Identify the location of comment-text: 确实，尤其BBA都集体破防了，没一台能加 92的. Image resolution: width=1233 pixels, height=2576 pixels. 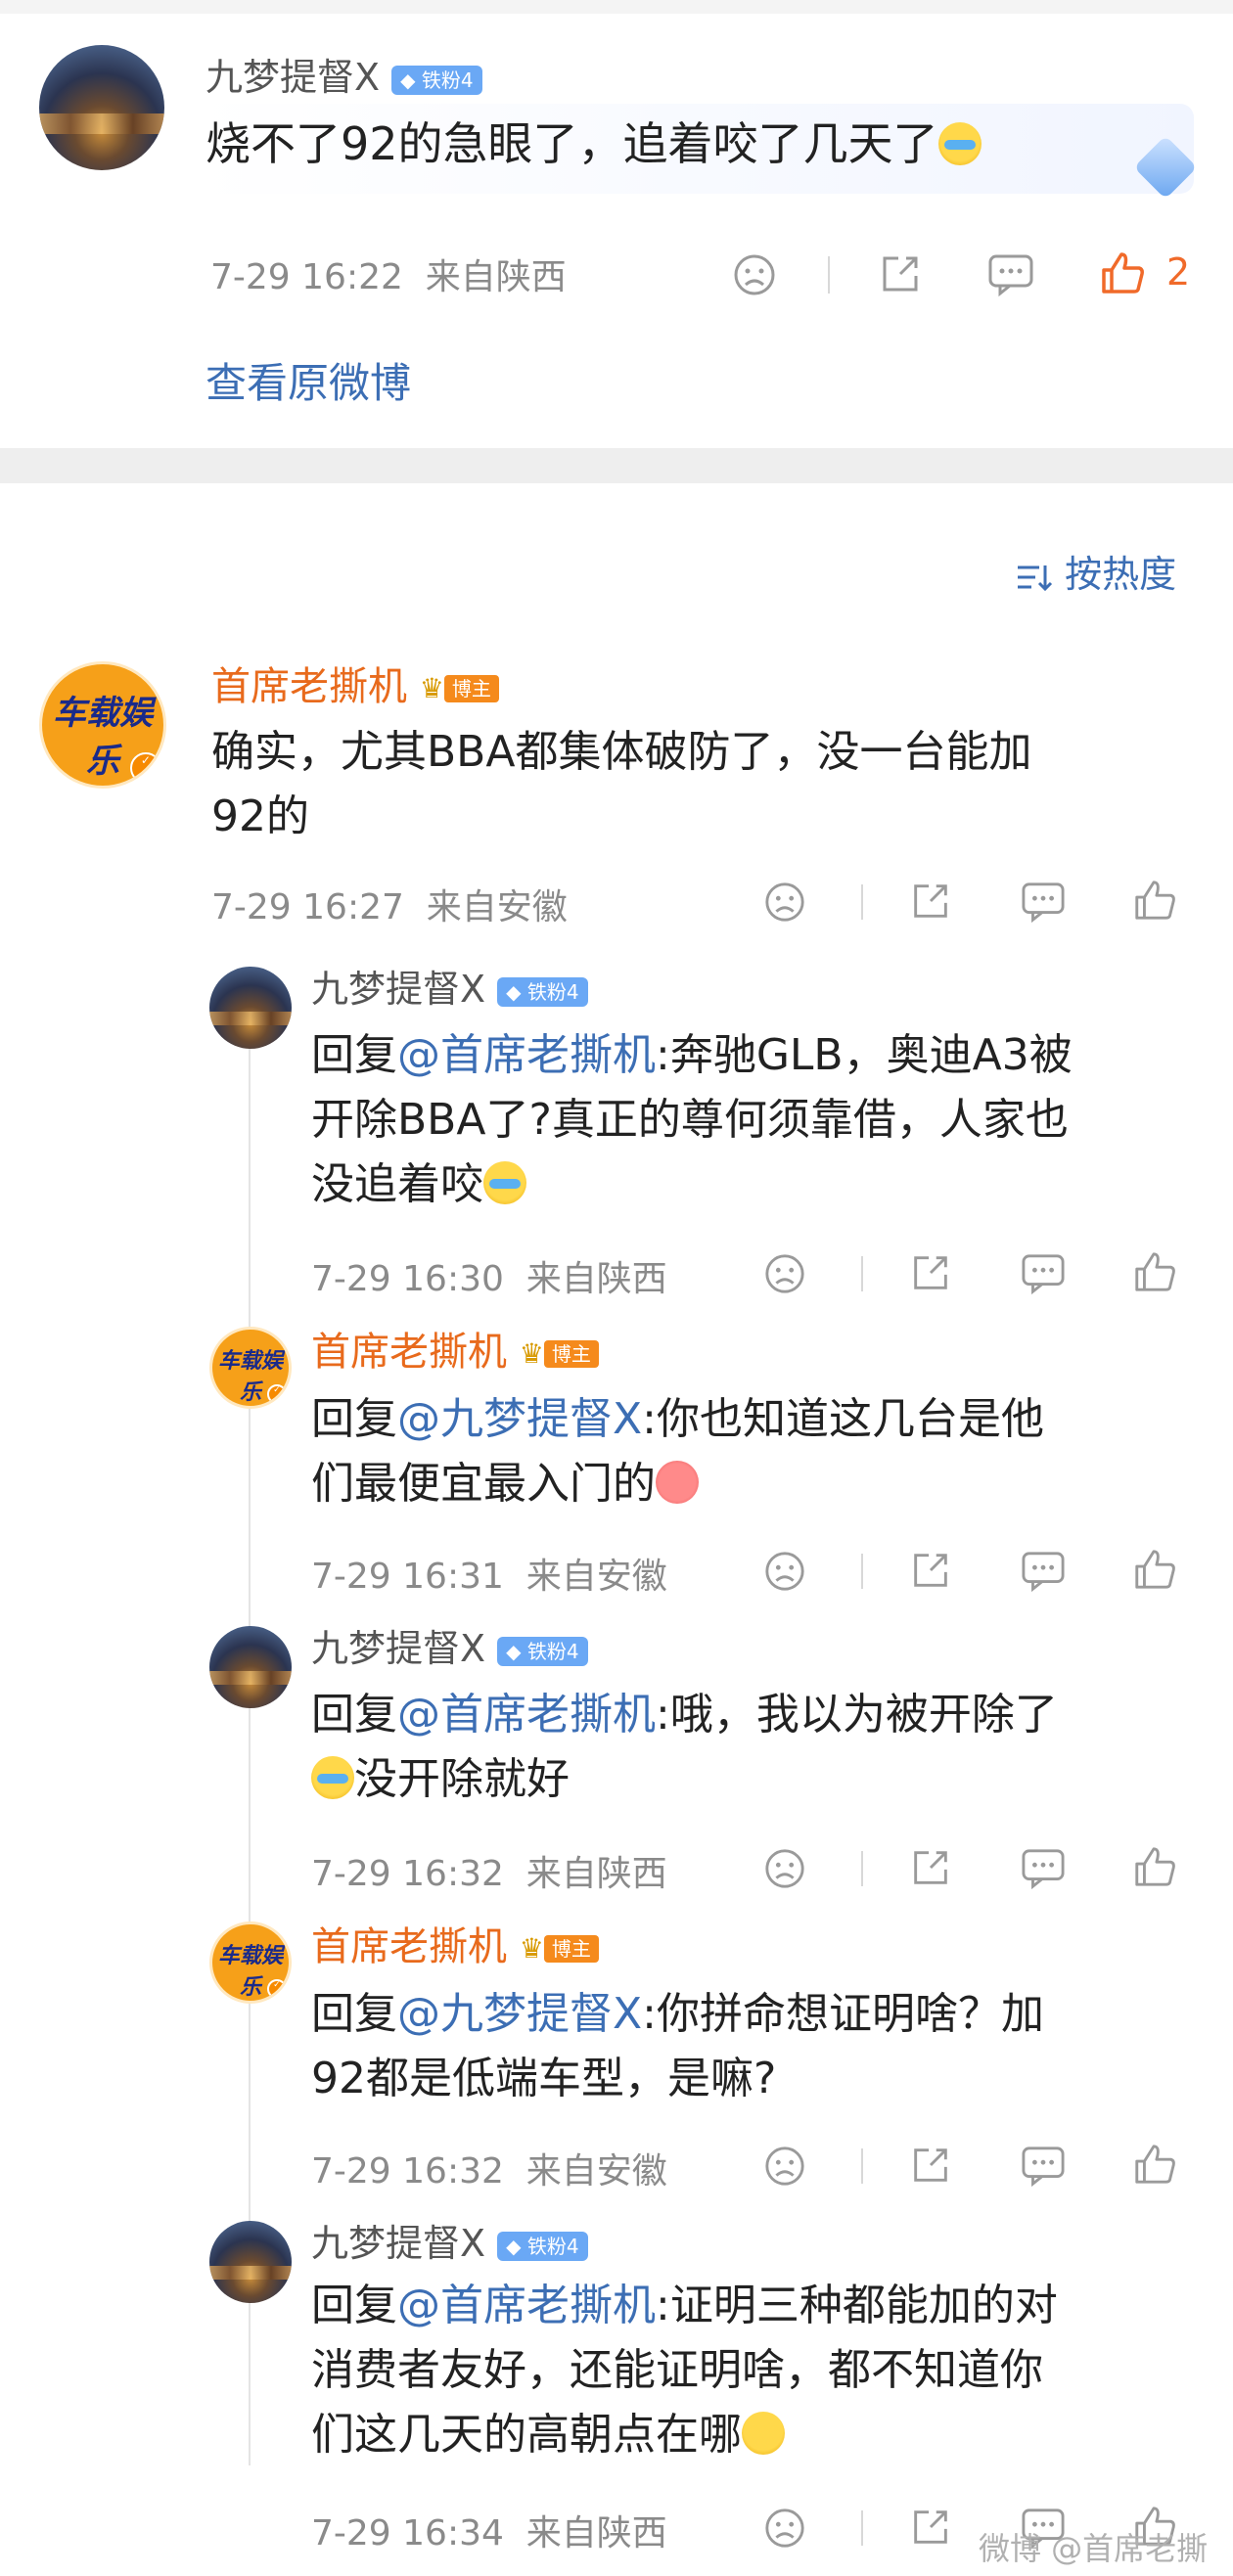
(621, 784).